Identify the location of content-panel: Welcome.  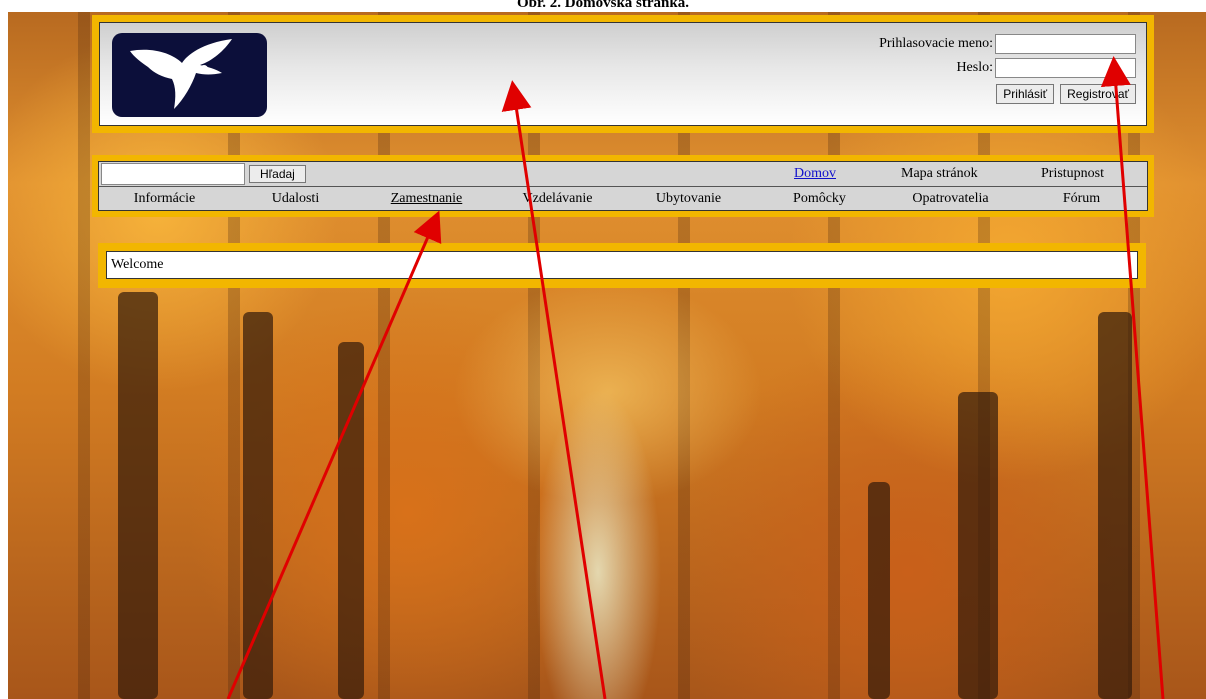
(622, 265).